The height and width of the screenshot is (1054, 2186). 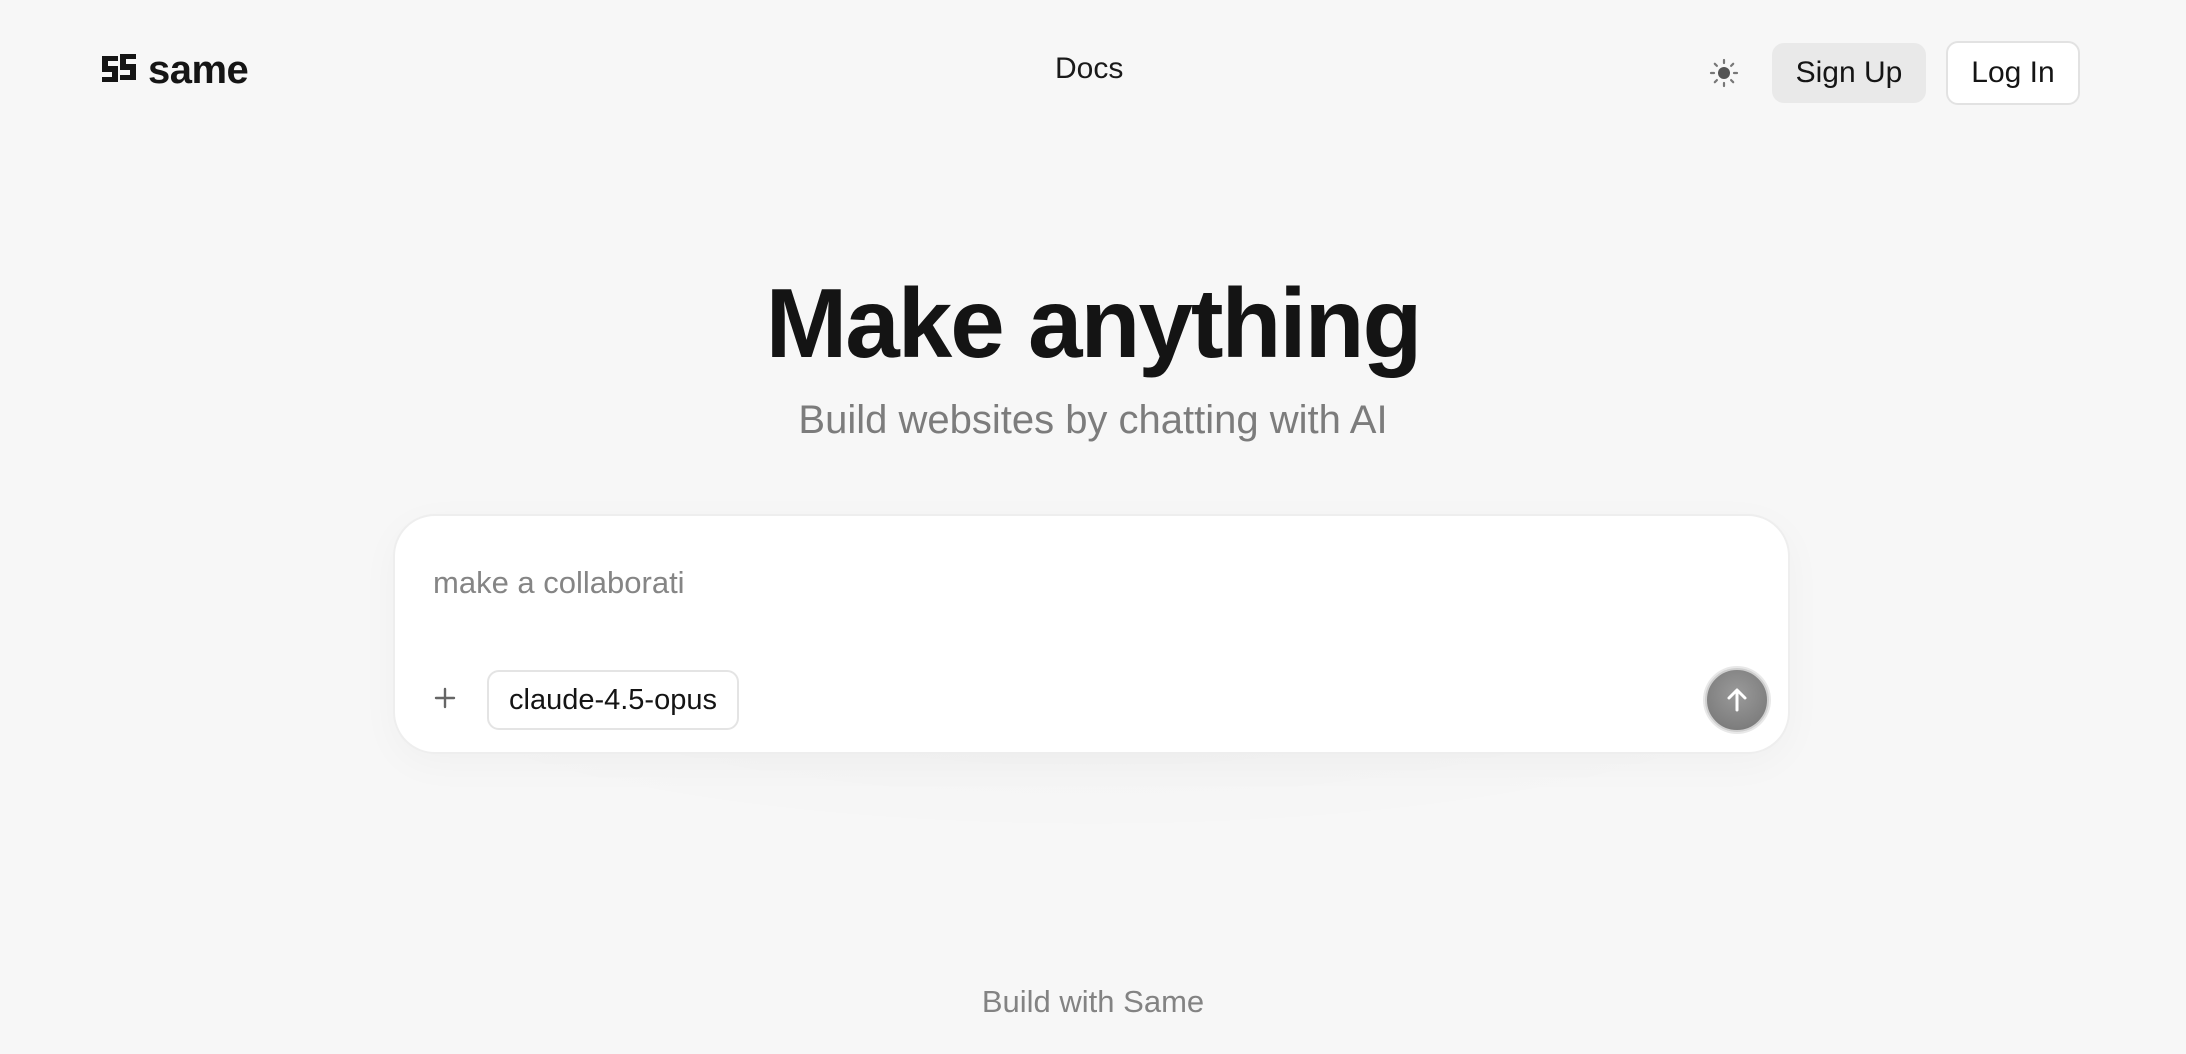 I want to click on attach-button, so click(x=445, y=698).